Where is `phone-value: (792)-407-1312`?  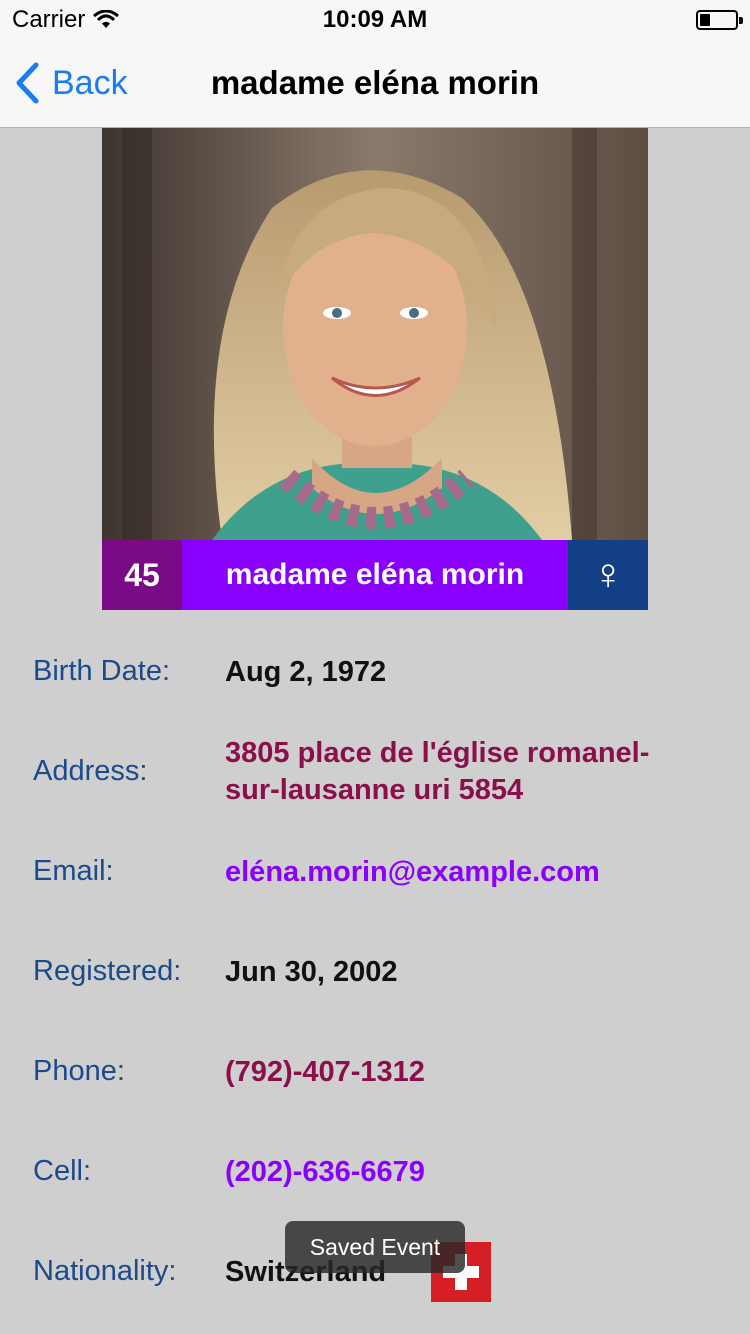 phone-value: (792)-407-1312 is located at coordinates (465, 1072).